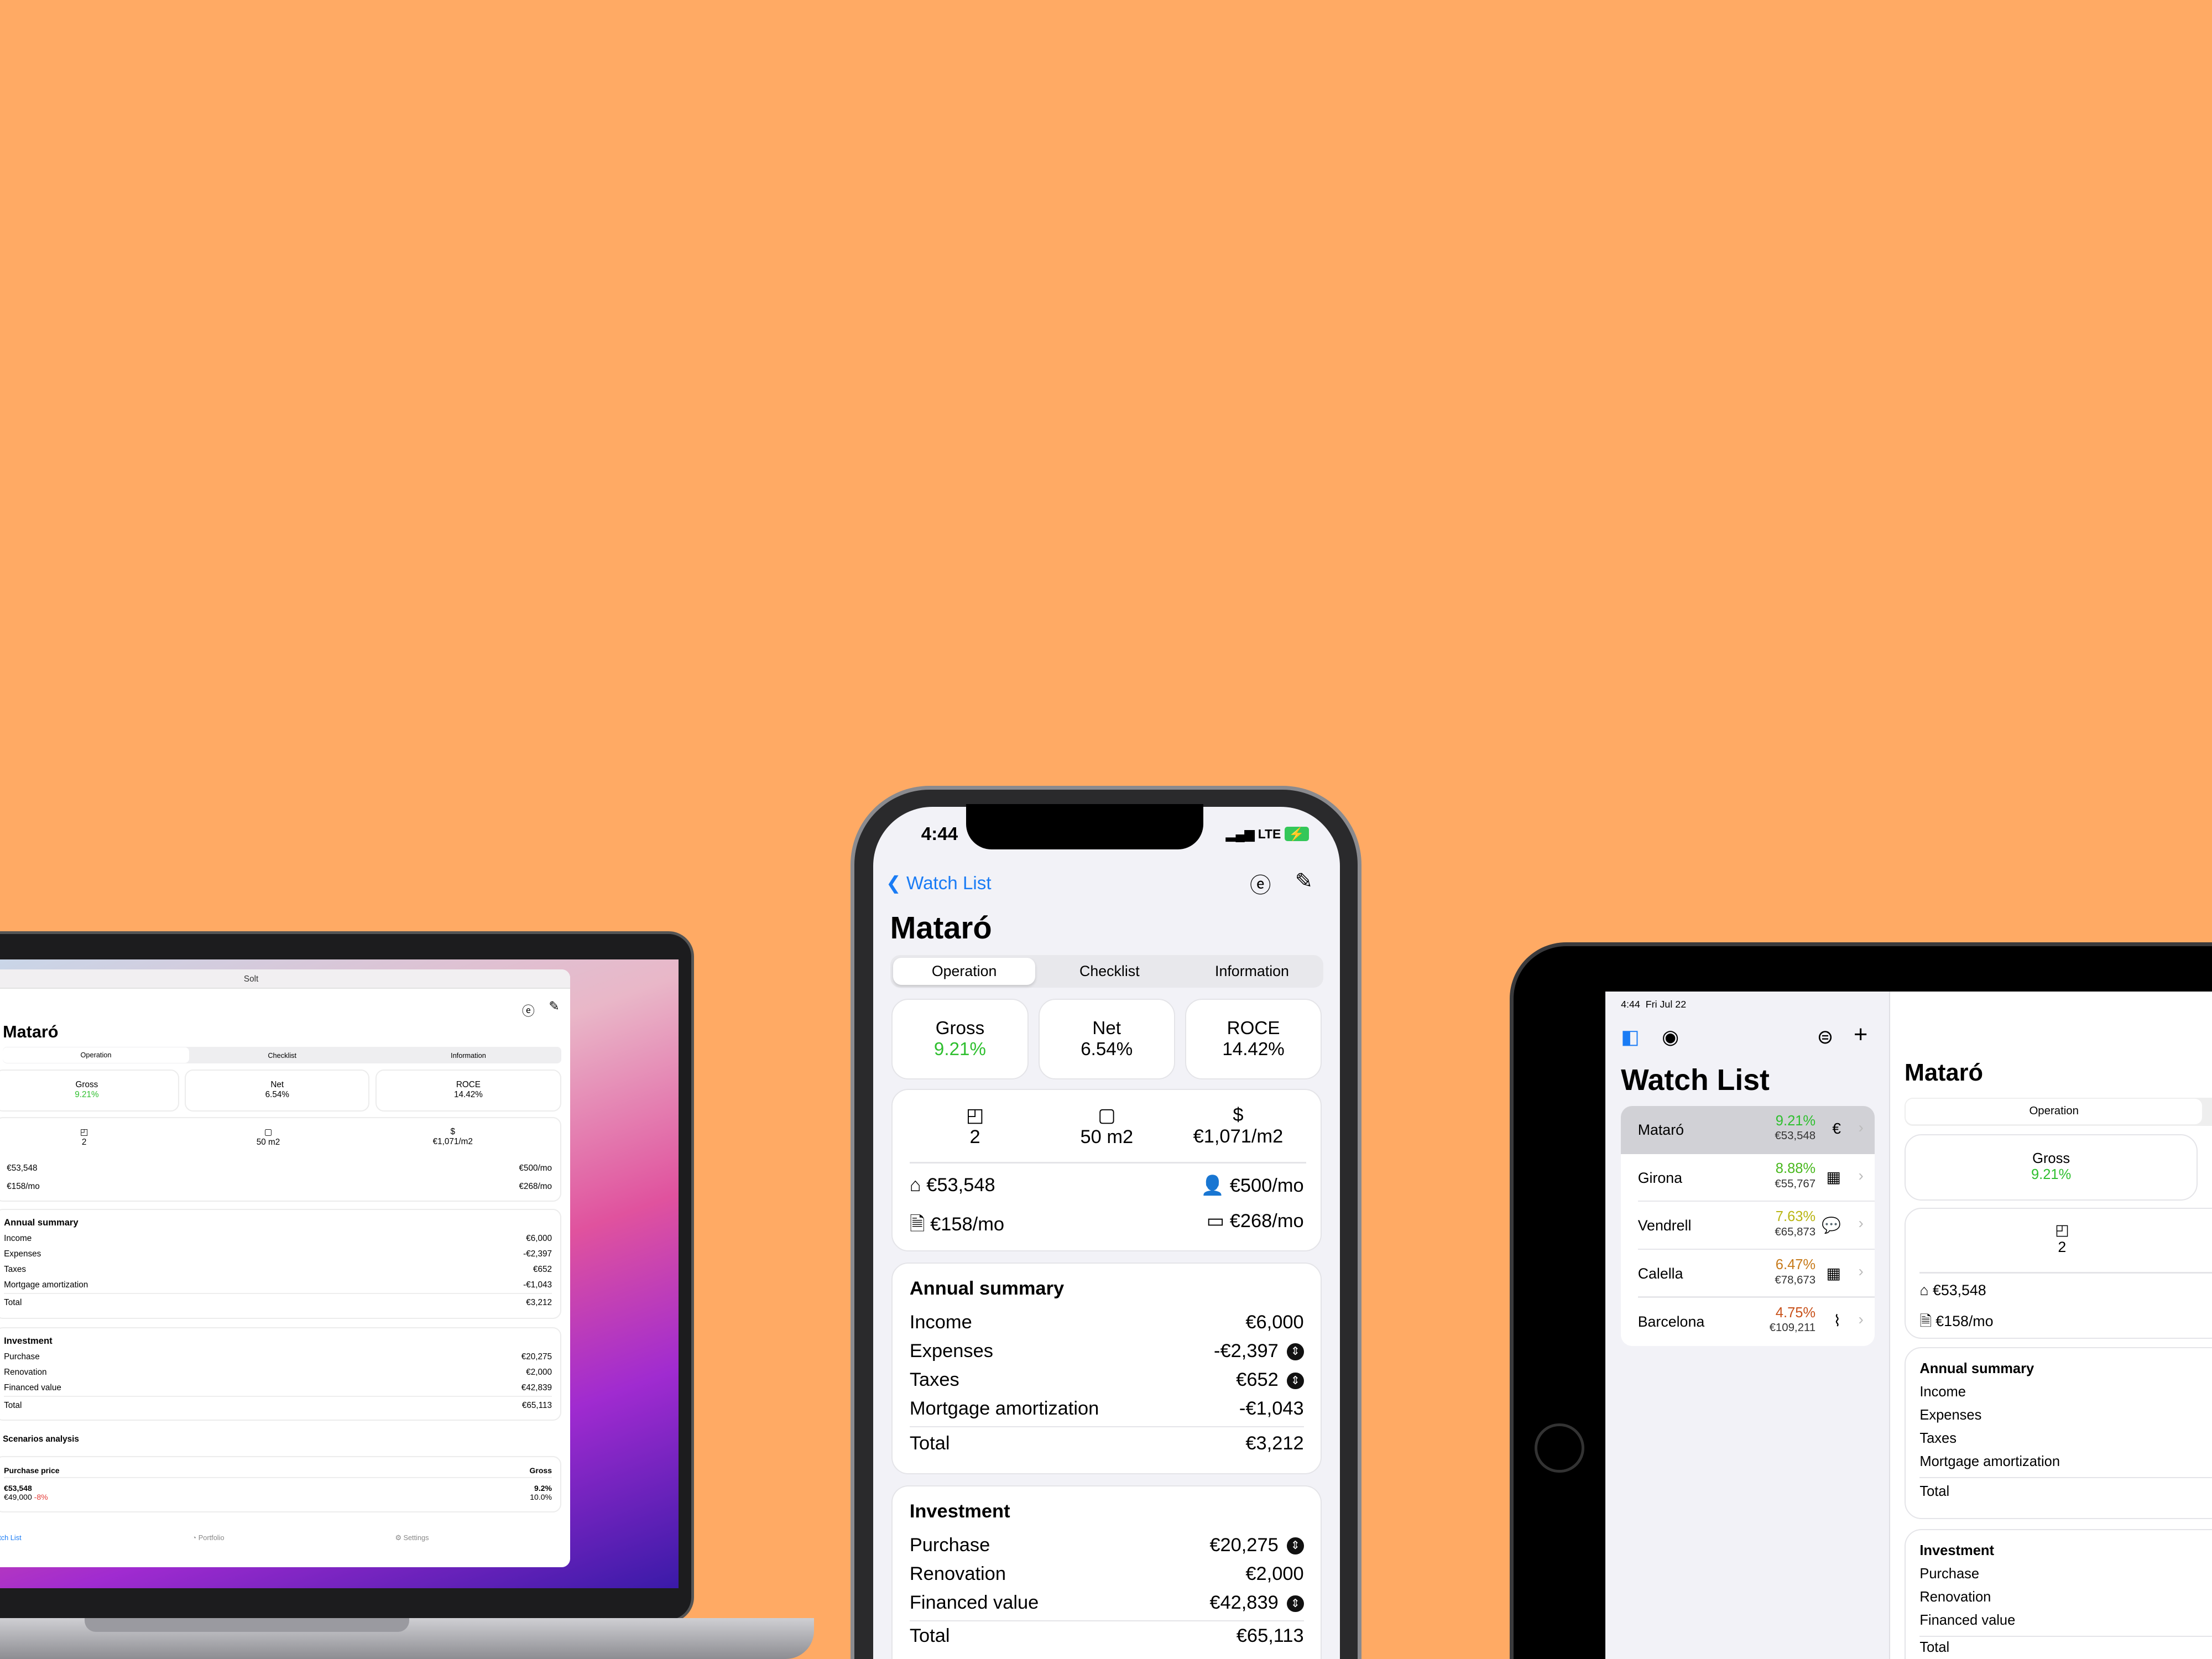 This screenshot has height=1659, width=2212. I want to click on status-indicators: ▂▄▆ LTE ⚡, so click(1267, 834).